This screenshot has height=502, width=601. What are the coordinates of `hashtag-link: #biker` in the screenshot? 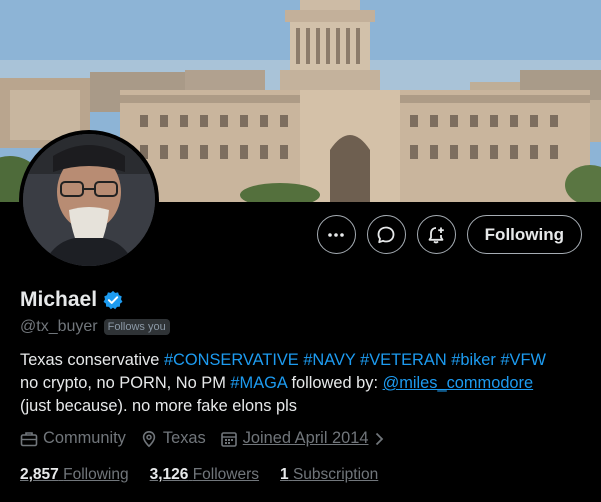 It's located at (473, 360).